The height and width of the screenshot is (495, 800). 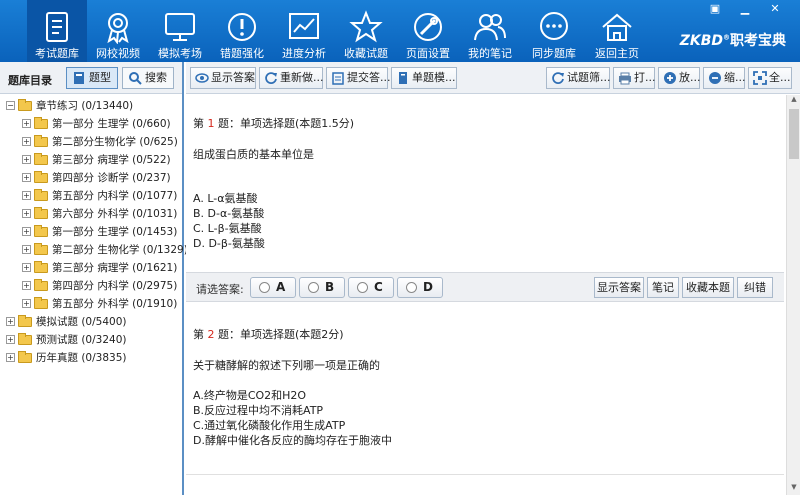 What do you see at coordinates (242, 27) in the screenshot?
I see `alert-icon` at bounding box center [242, 27].